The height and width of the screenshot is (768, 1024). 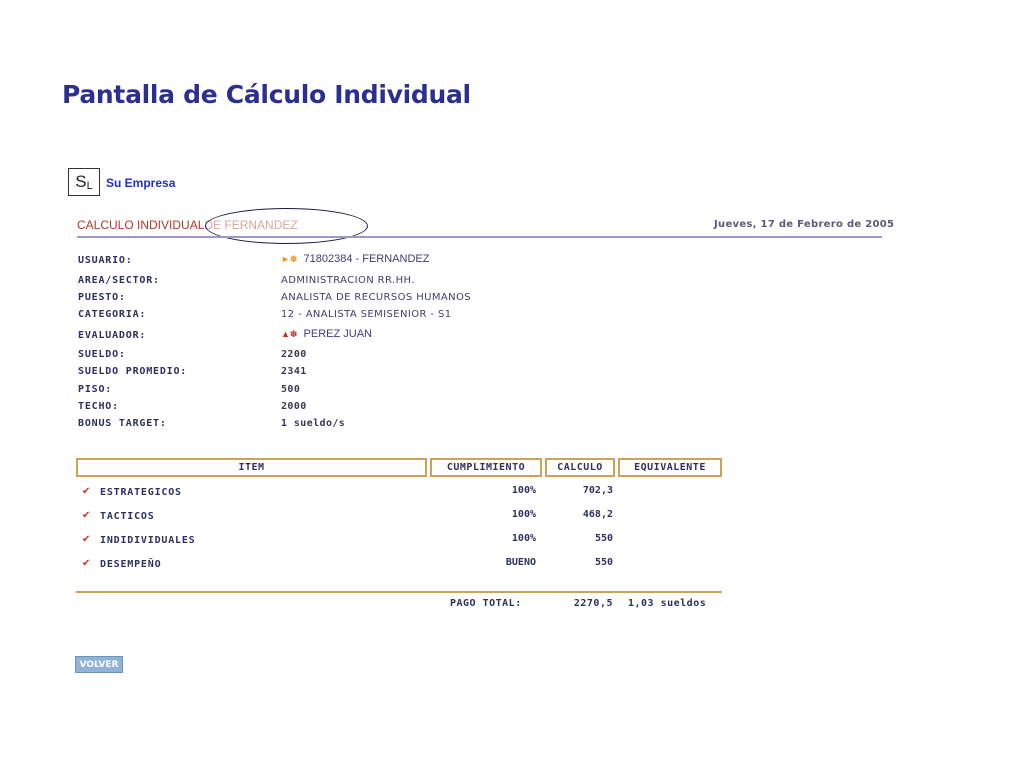 I want to click on evaluador-text: PEREZ JUAN, so click(x=337, y=334).